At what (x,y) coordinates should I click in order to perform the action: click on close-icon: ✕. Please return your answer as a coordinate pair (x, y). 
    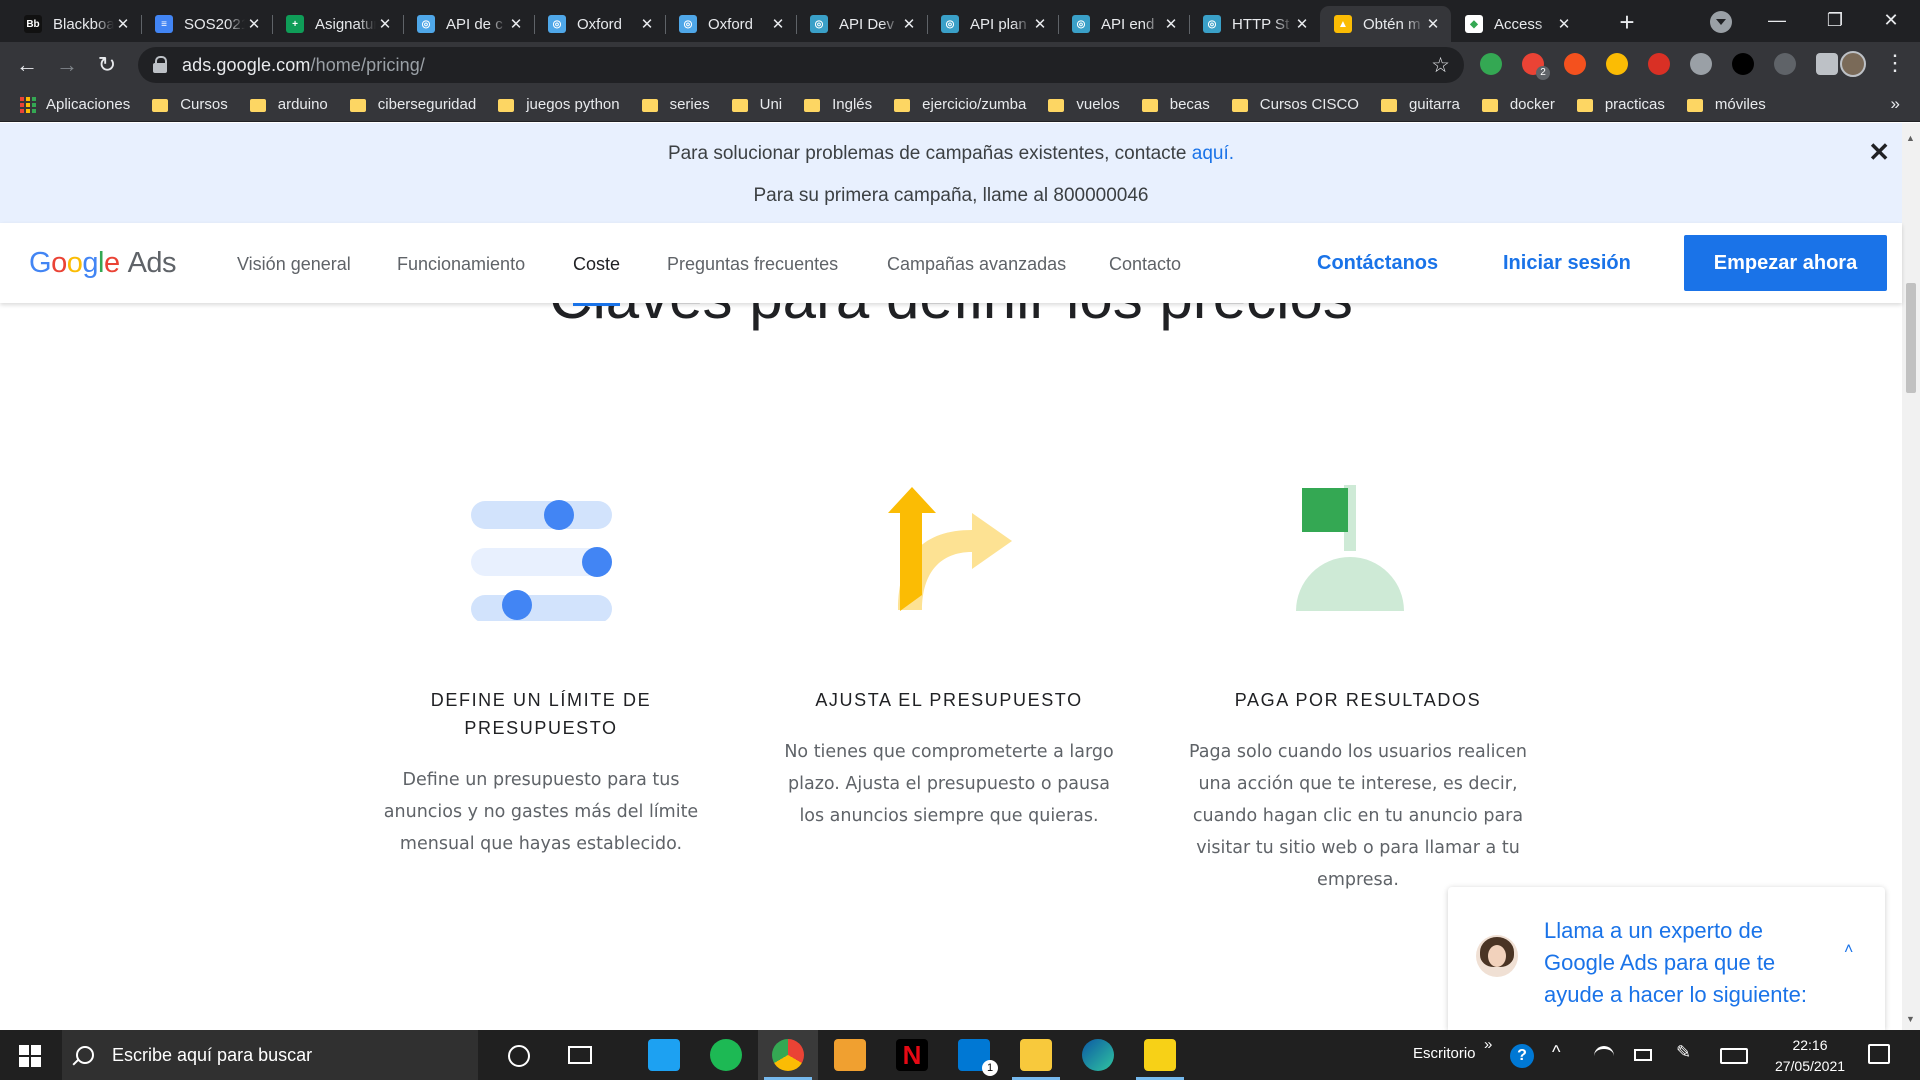
    Looking at the image, I should click on (1879, 152).